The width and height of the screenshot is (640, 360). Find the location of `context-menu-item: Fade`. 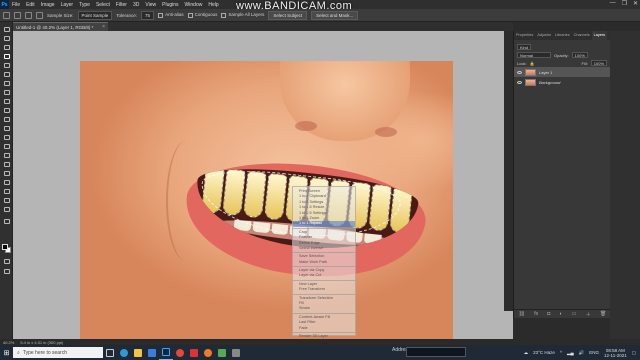

context-menu-item: Fade is located at coordinates (324, 328).